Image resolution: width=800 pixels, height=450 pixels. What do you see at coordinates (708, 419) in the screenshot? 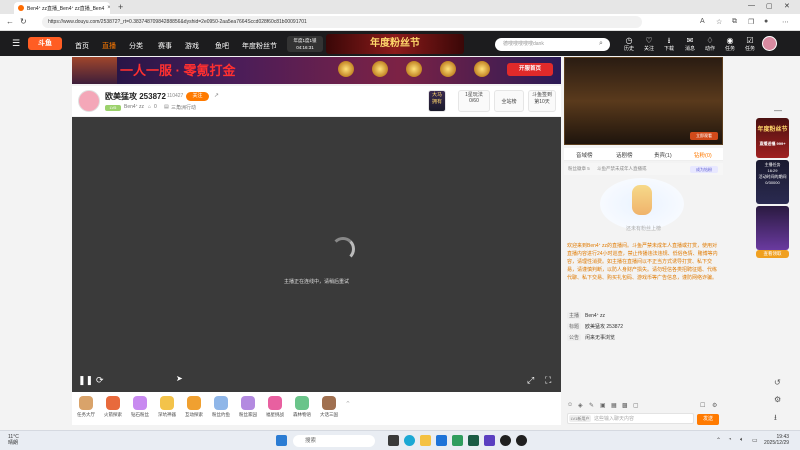
I see `send-button: 发送` at bounding box center [708, 419].